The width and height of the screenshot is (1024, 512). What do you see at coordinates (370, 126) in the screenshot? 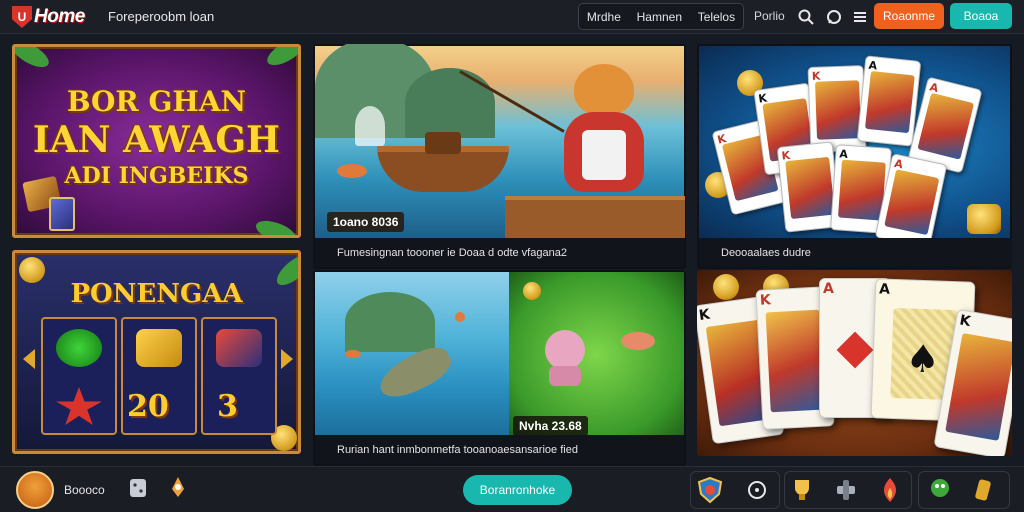
I see `water-splash-icon` at bounding box center [370, 126].